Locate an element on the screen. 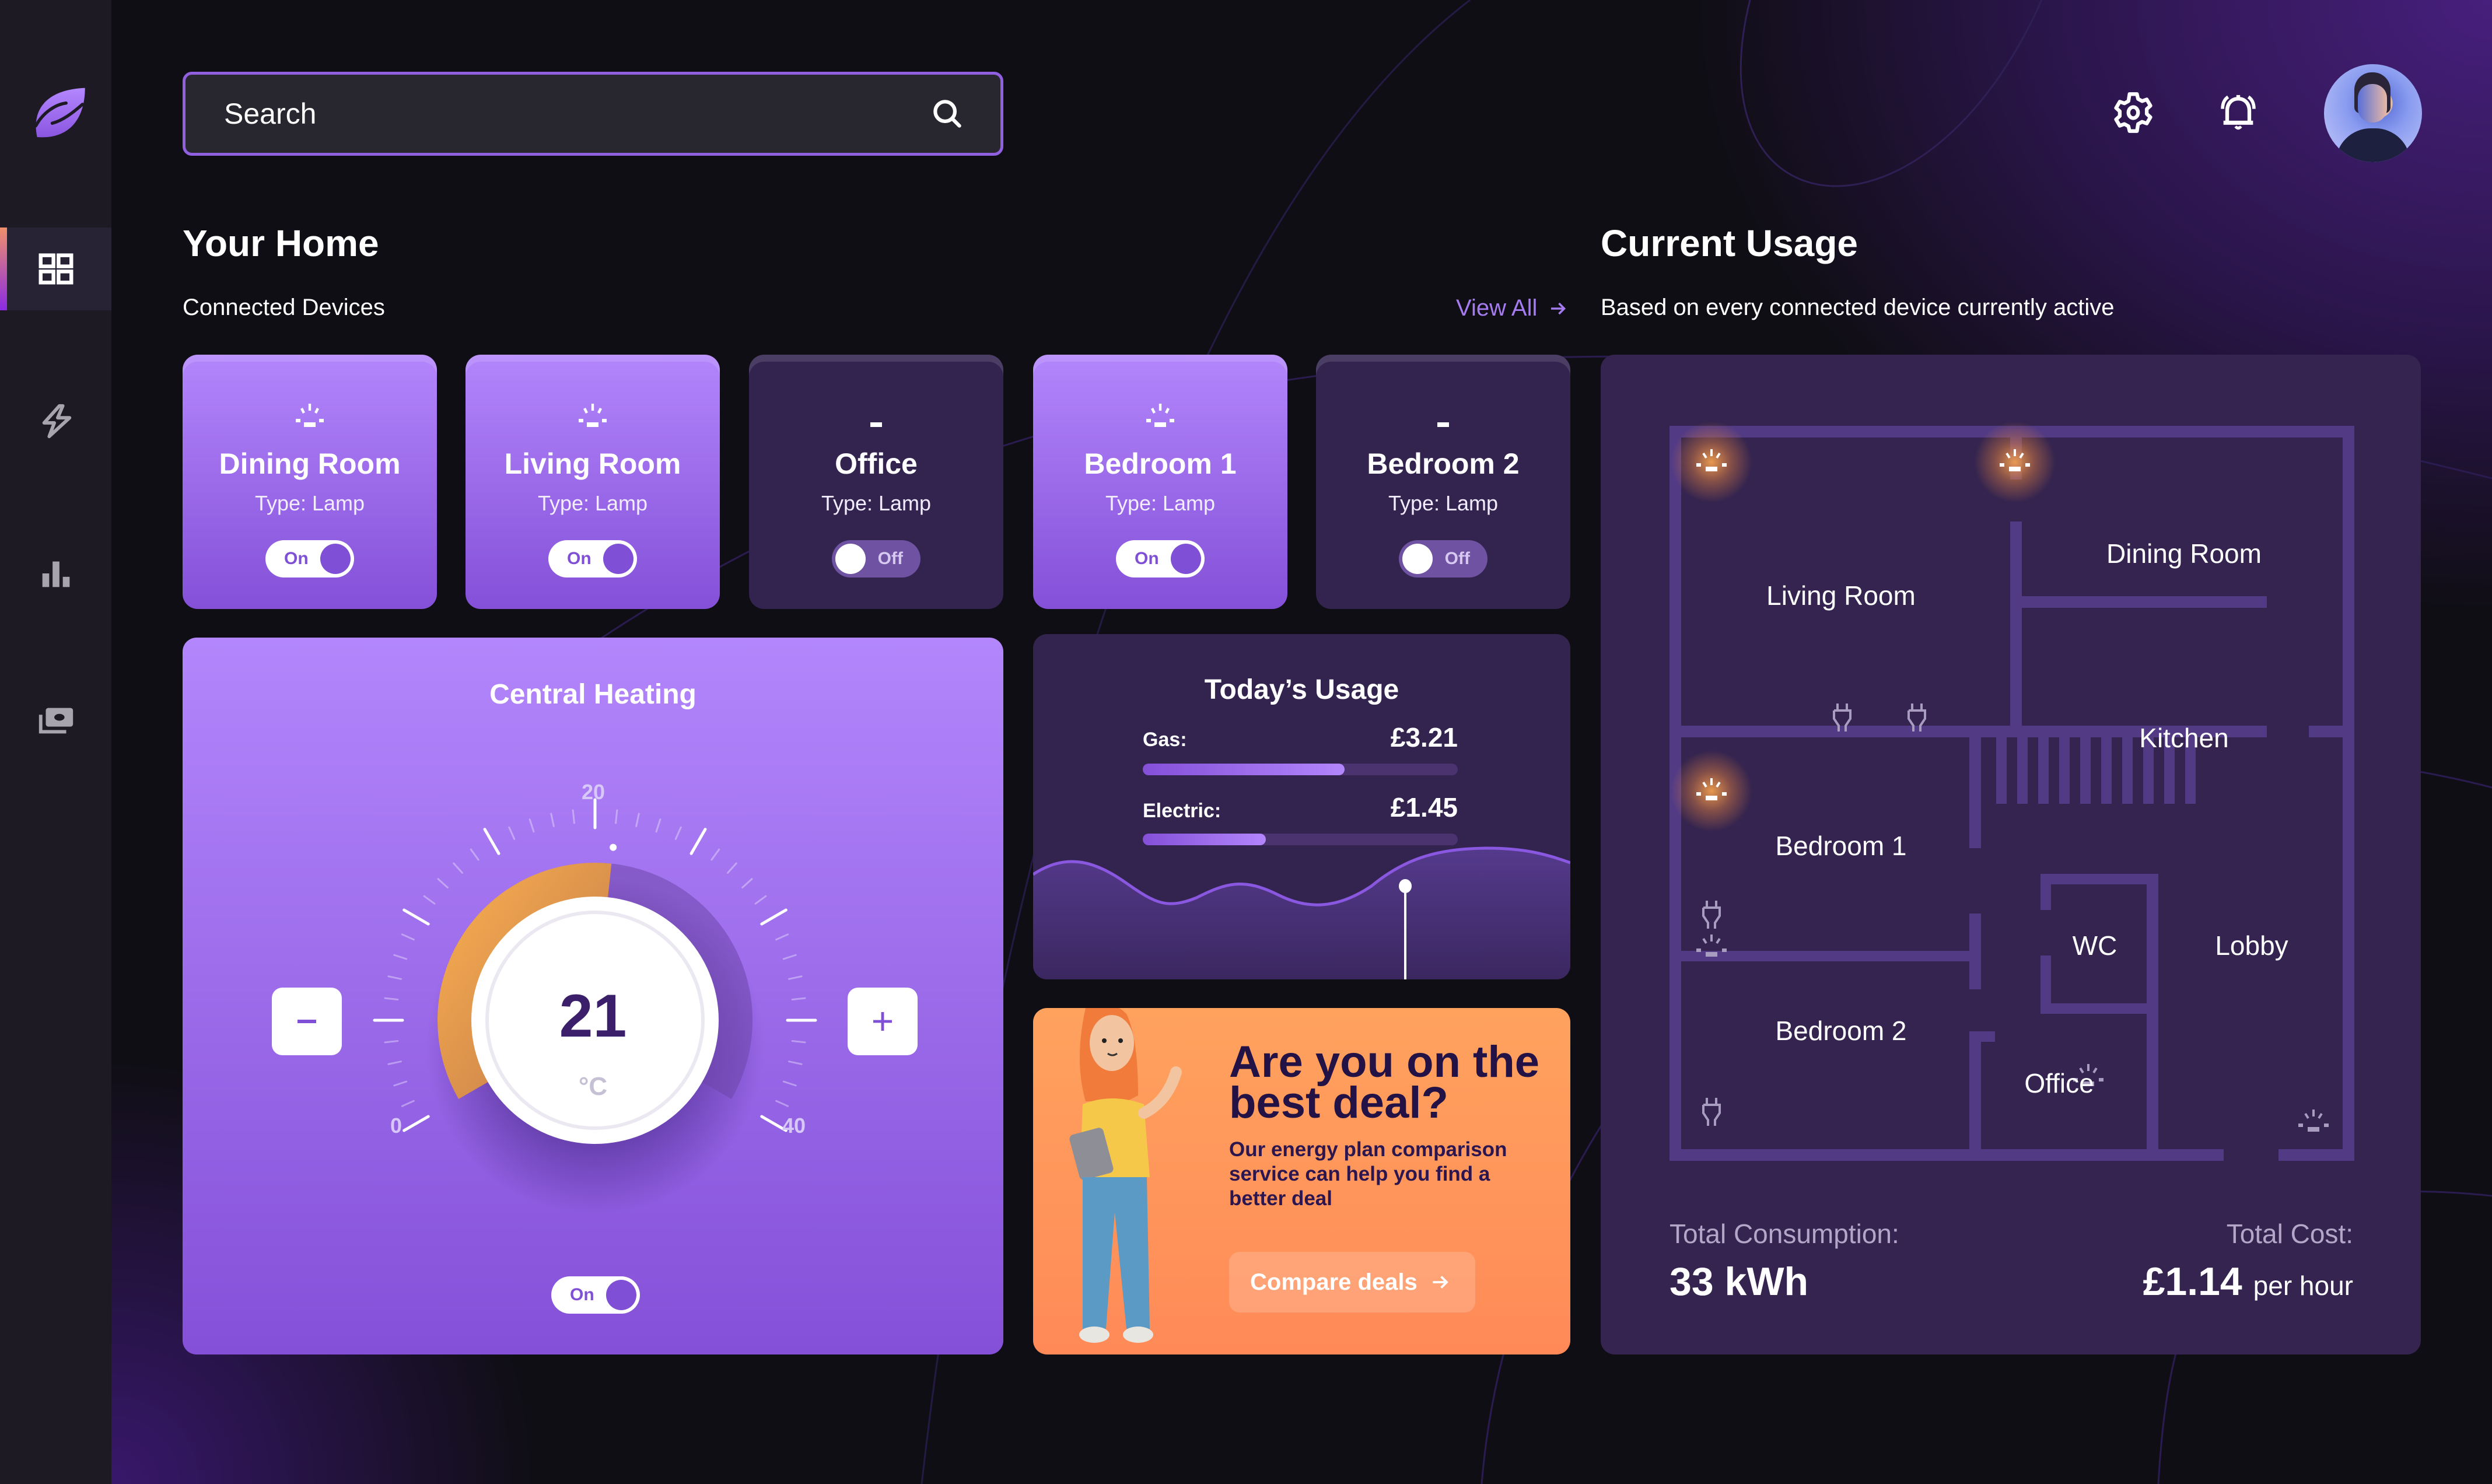 The width and height of the screenshot is (2492, 1484). sidebar-item-energy is located at coordinates (55, 421).